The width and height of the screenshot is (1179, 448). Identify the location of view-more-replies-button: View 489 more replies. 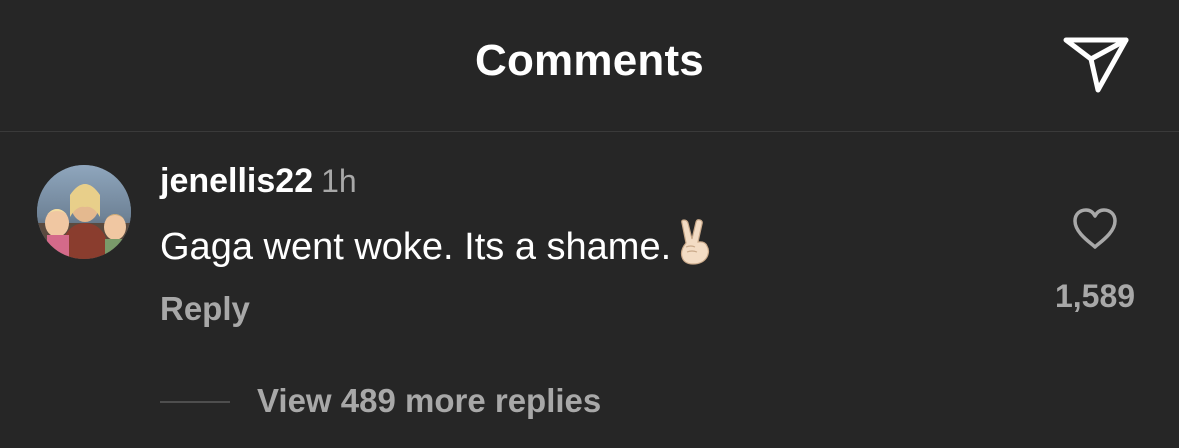
(429, 401).